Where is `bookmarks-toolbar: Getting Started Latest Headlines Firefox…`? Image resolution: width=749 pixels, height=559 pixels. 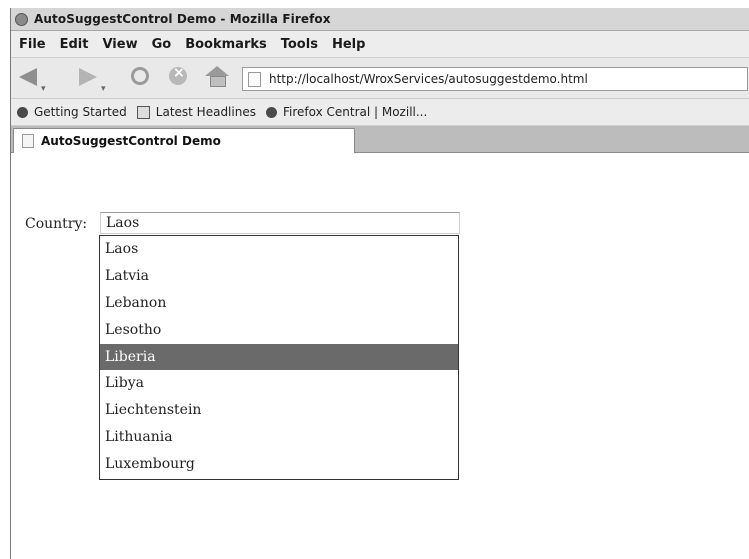 bookmarks-toolbar: Getting Started Latest Headlines Firefox… is located at coordinates (380, 112).